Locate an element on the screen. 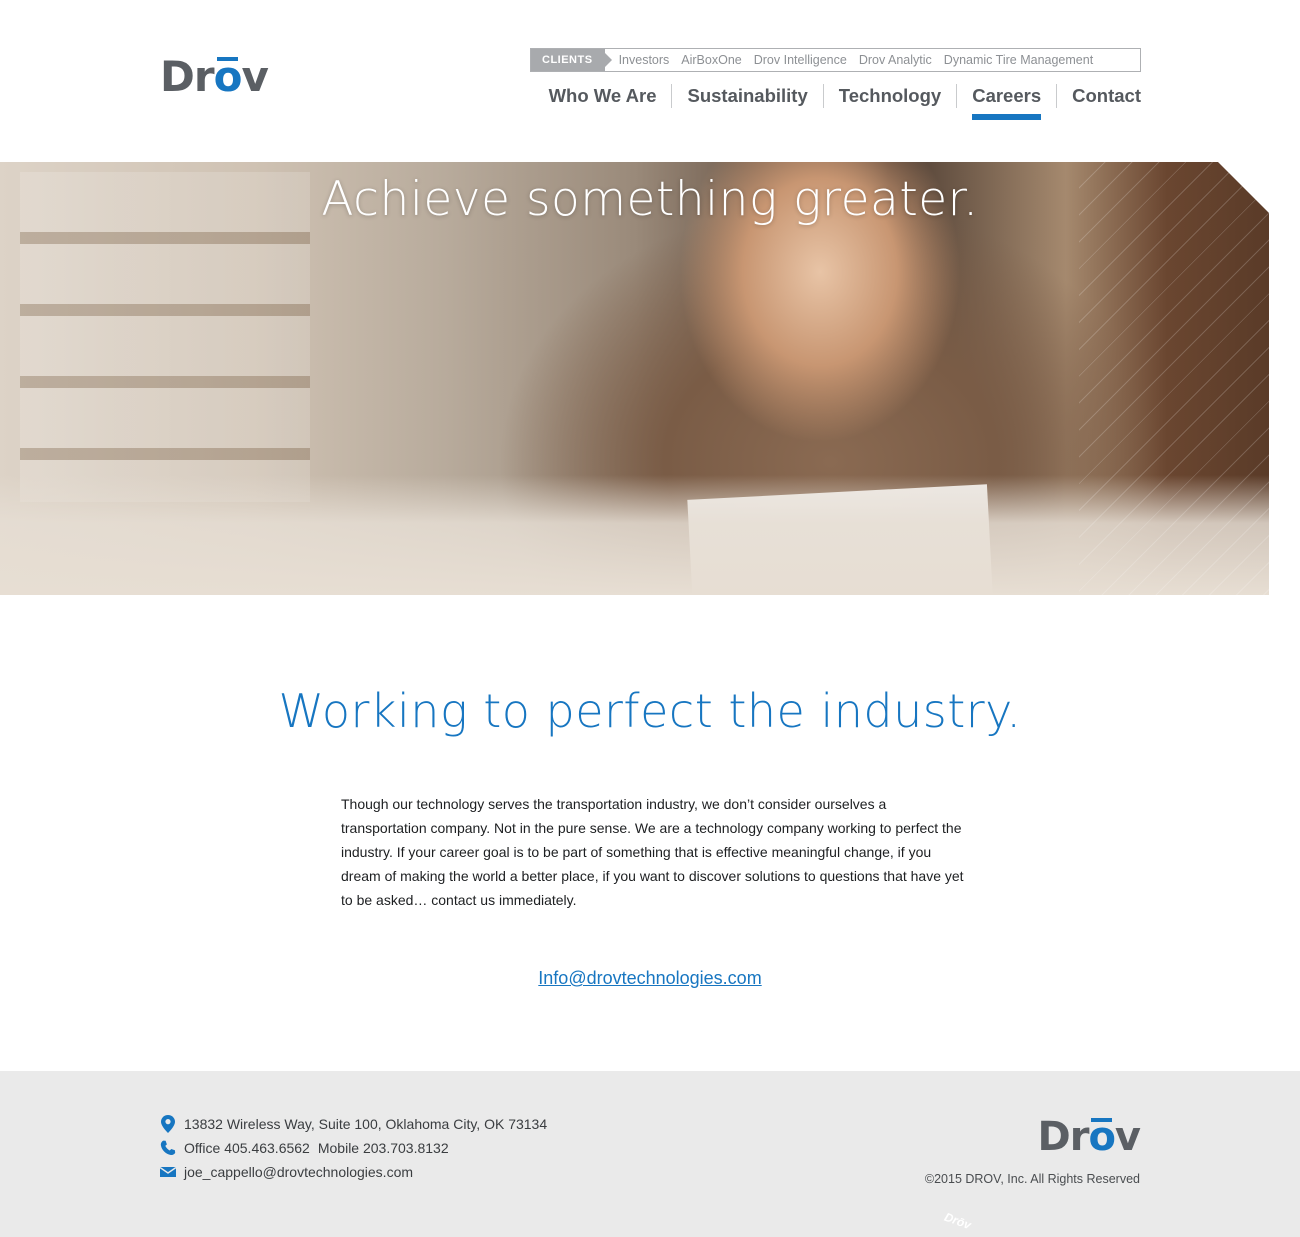 The height and width of the screenshot is (1237, 1300). nav-item-sustainability: Sustainability is located at coordinates (746, 96).